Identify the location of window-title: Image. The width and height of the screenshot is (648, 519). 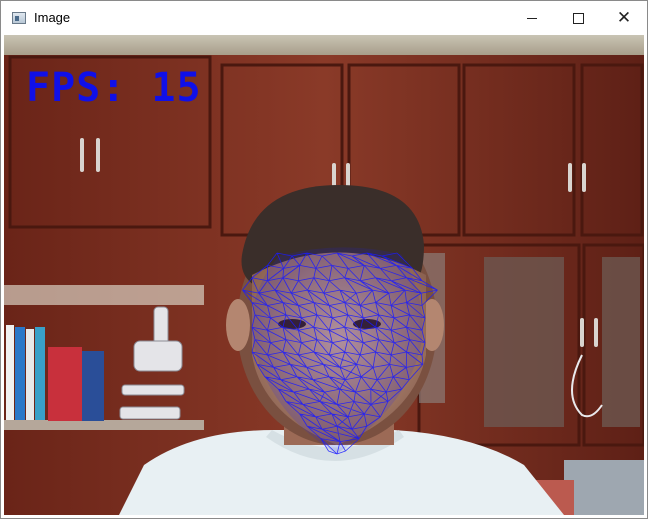
(52, 17).